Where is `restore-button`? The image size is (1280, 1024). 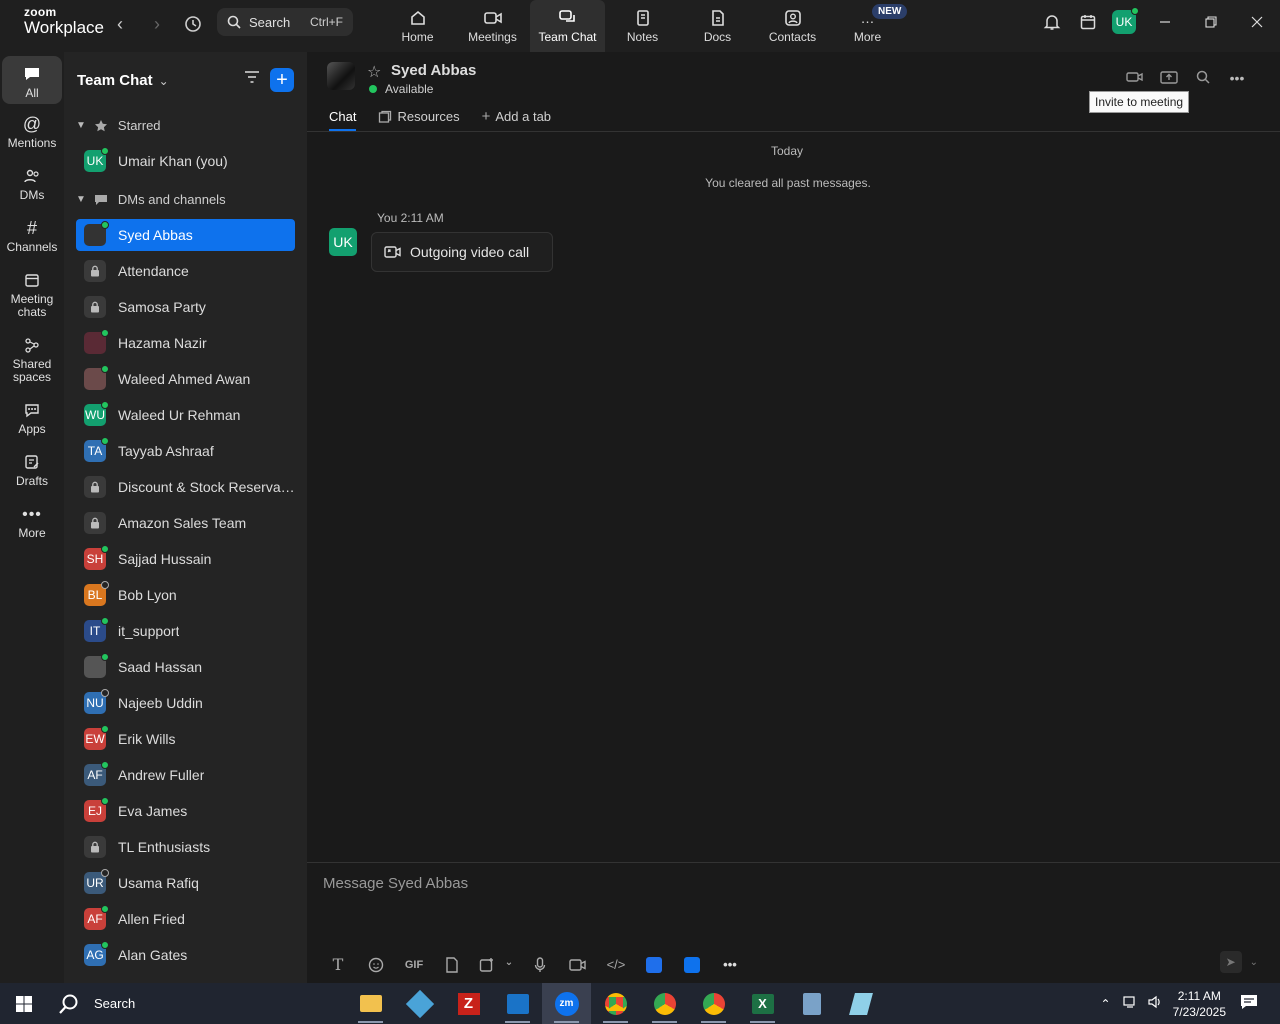
restore-button is located at coordinates (1211, 22).